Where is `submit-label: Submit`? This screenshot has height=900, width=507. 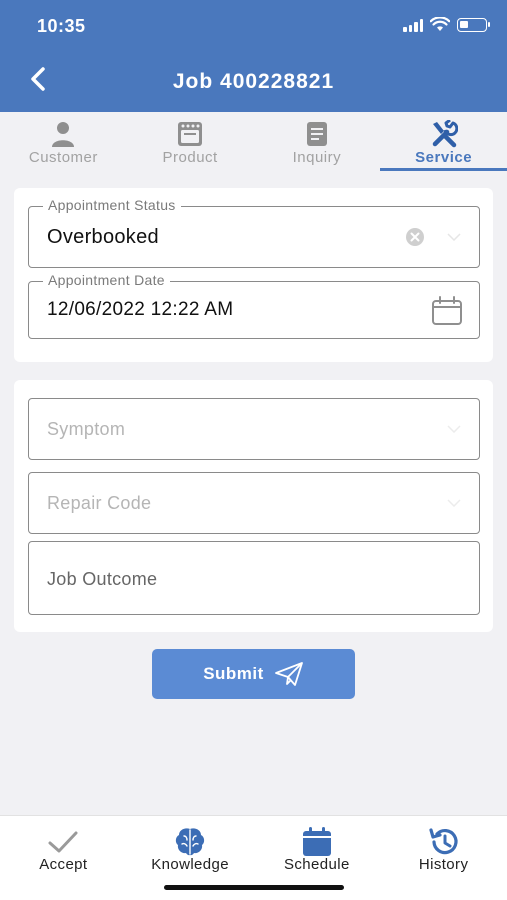
submit-label: Submit is located at coordinates (233, 673).